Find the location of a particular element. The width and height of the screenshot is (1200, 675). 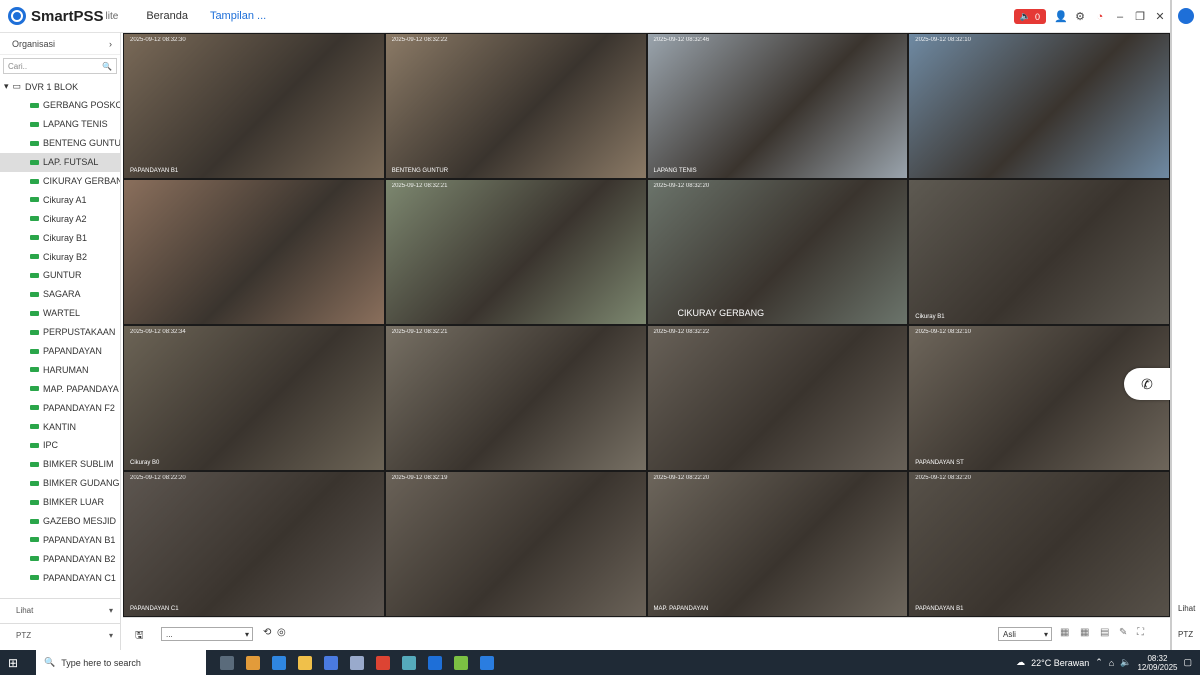

channel-item: PAPANDAYAN F2 is located at coordinates (60, 407).